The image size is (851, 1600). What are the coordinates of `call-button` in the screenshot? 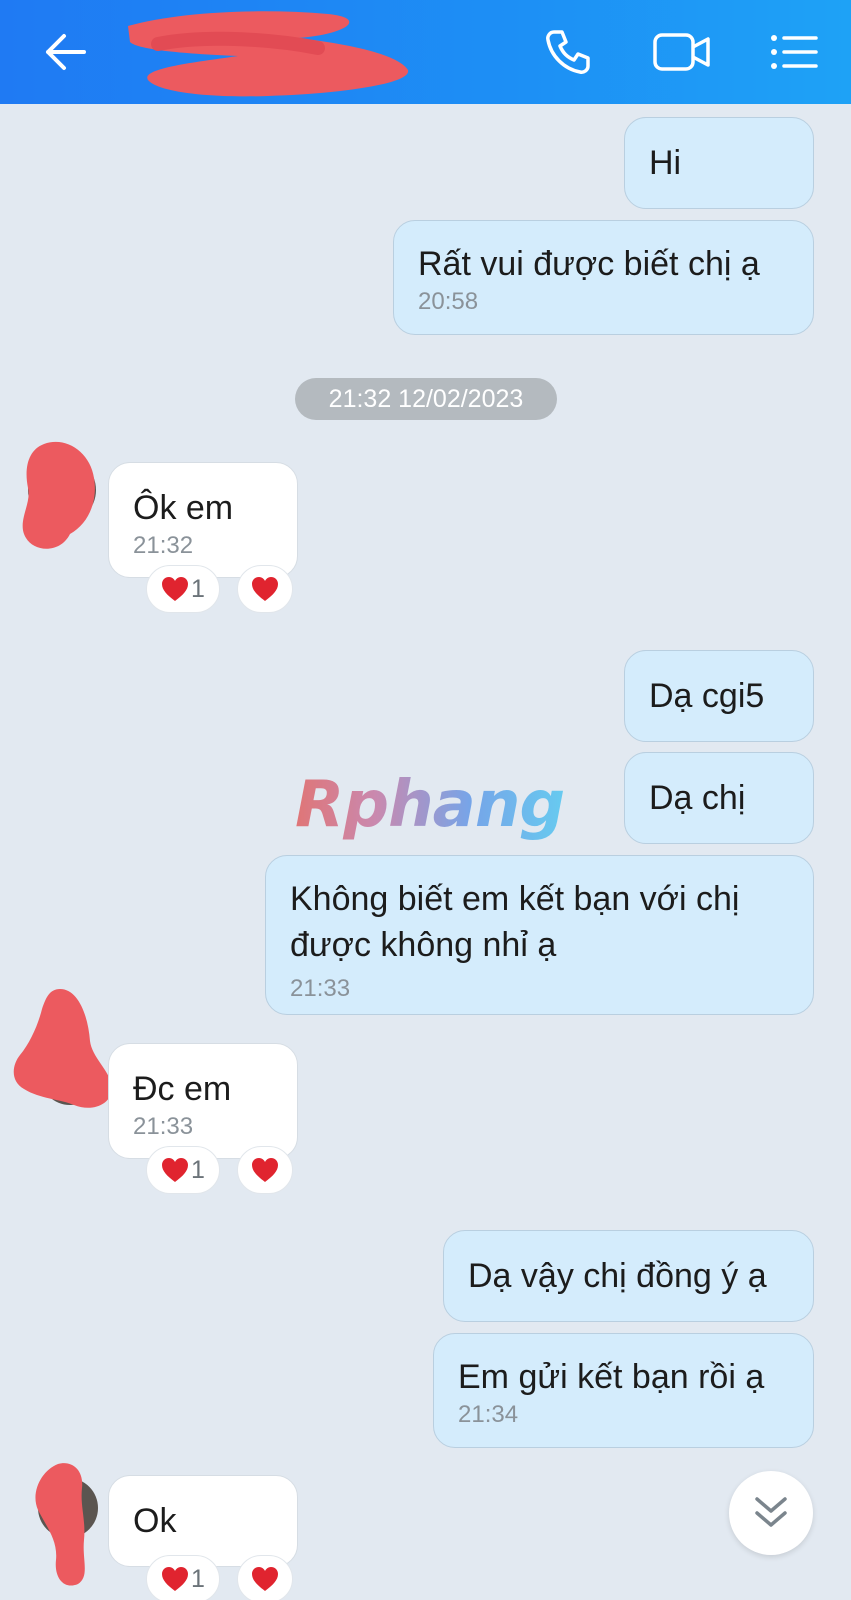 It's located at (568, 52).